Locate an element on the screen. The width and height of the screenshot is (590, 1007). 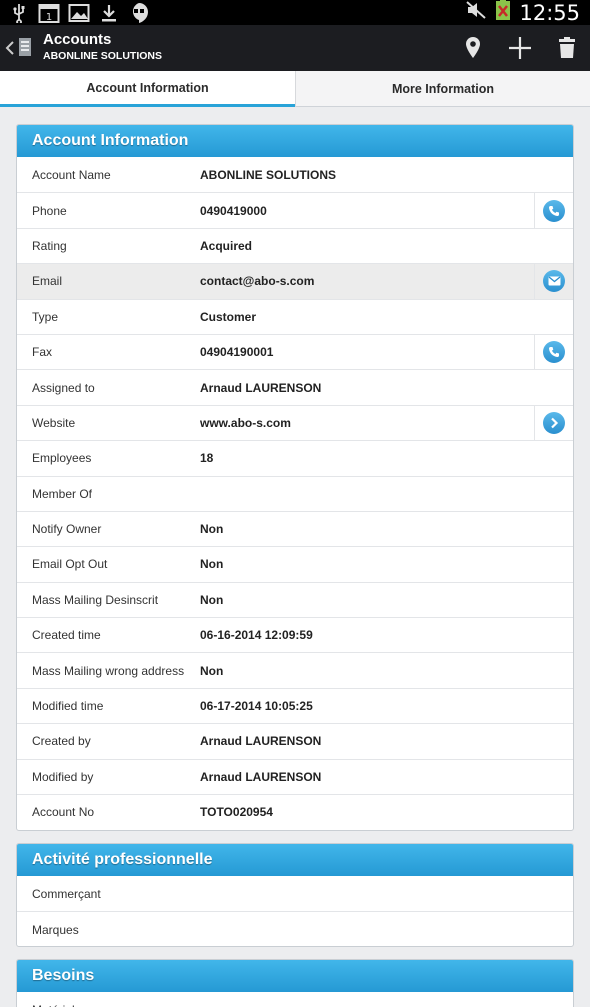
calendar-day: 1 is located at coordinates (49, 17).